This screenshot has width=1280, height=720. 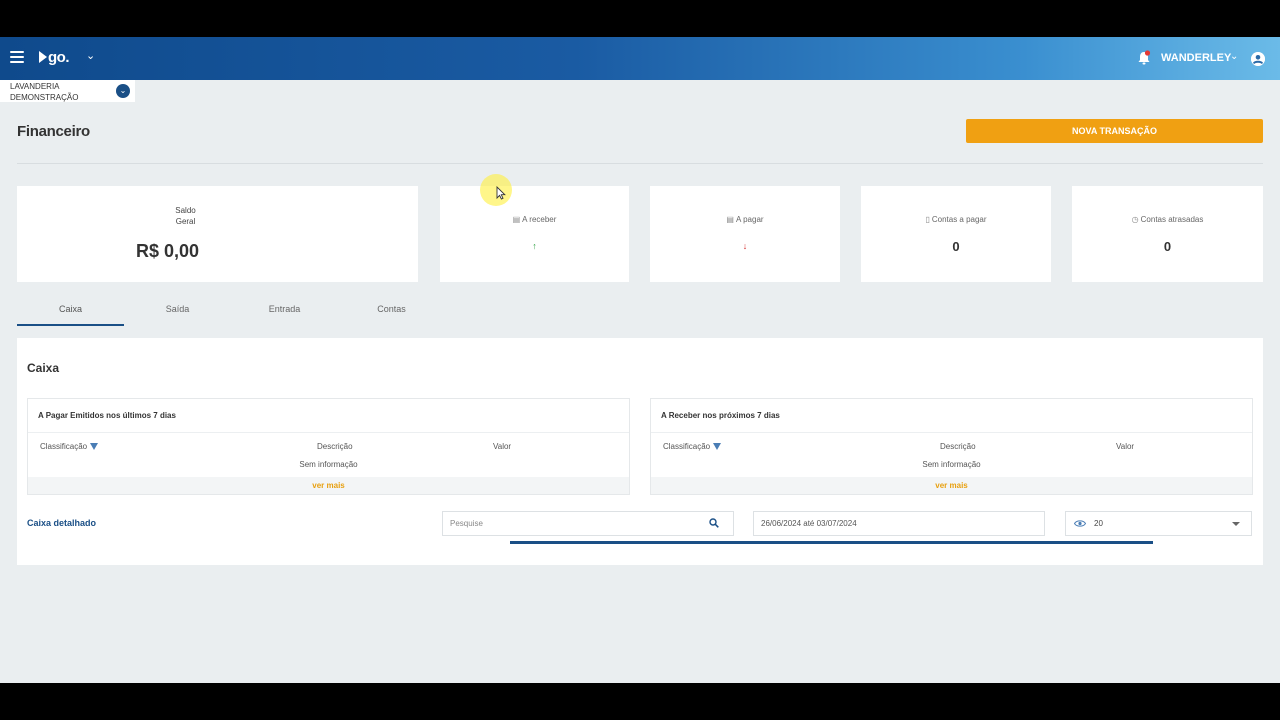 What do you see at coordinates (927, 219) in the screenshot?
I see `clipboard-icon: ▯` at bounding box center [927, 219].